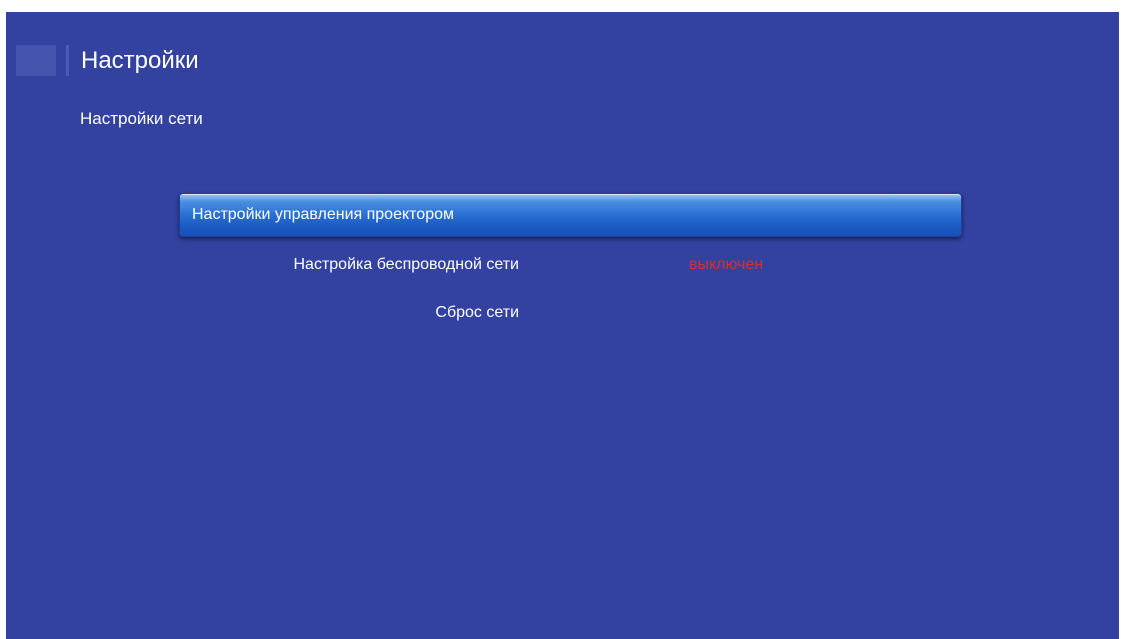 This screenshot has height=639, width=1125. I want to click on header-divider, so click(67, 60).